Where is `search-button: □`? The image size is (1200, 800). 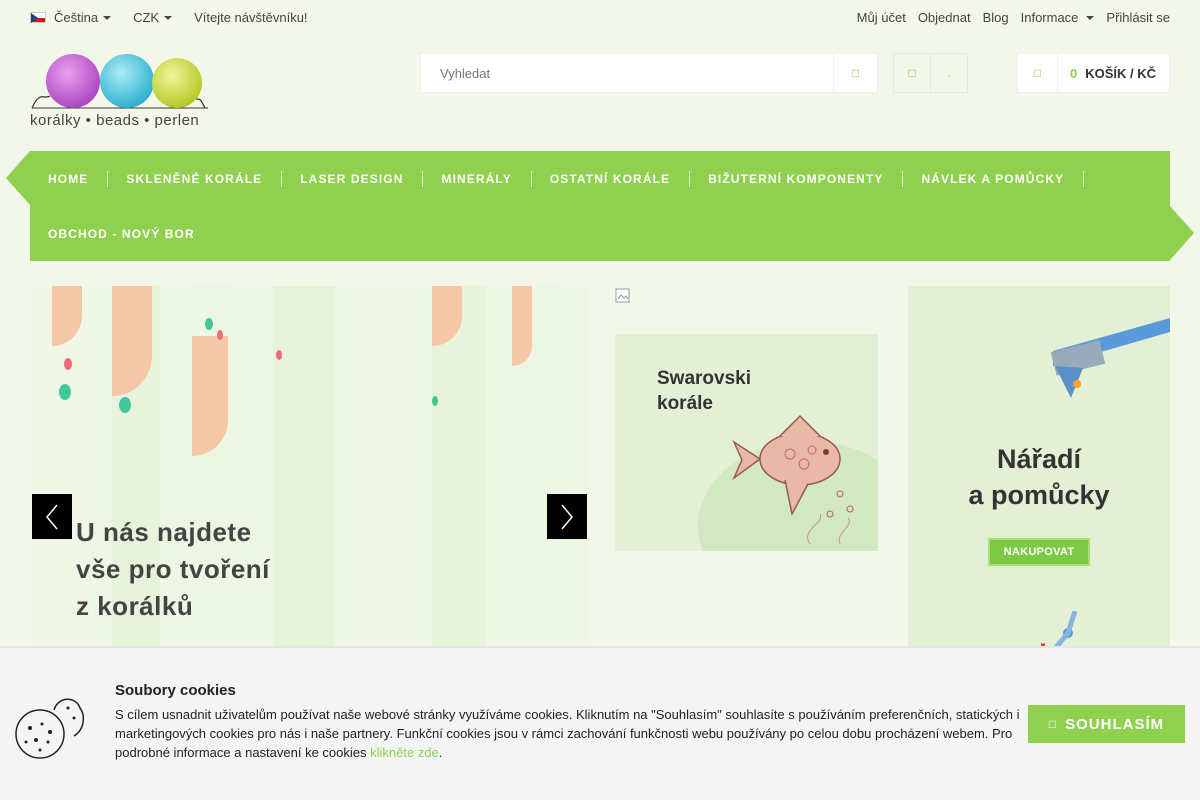 search-button: □ is located at coordinates (855, 73).